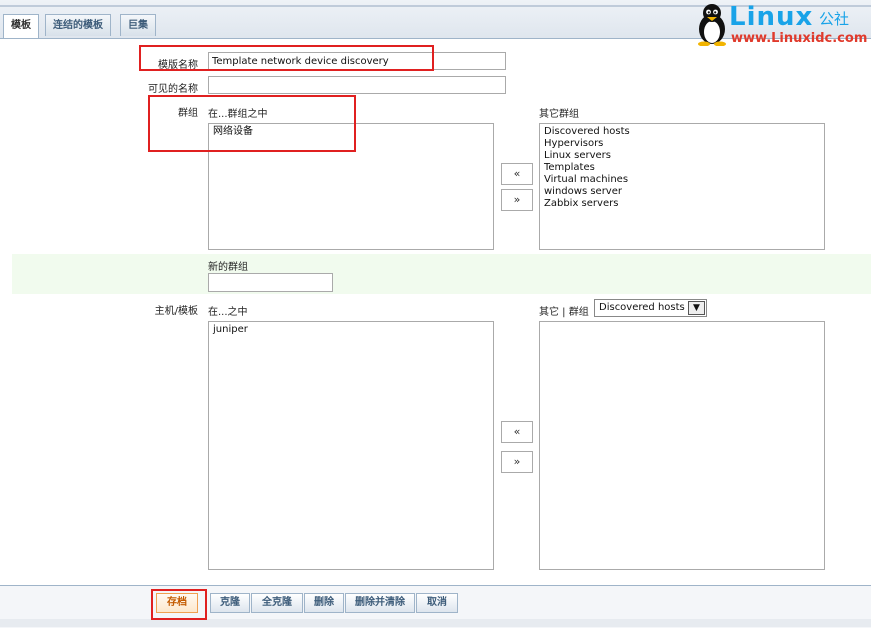  Describe the element at coordinates (517, 174) in the screenshot. I see `move-group-left-button: «` at that location.